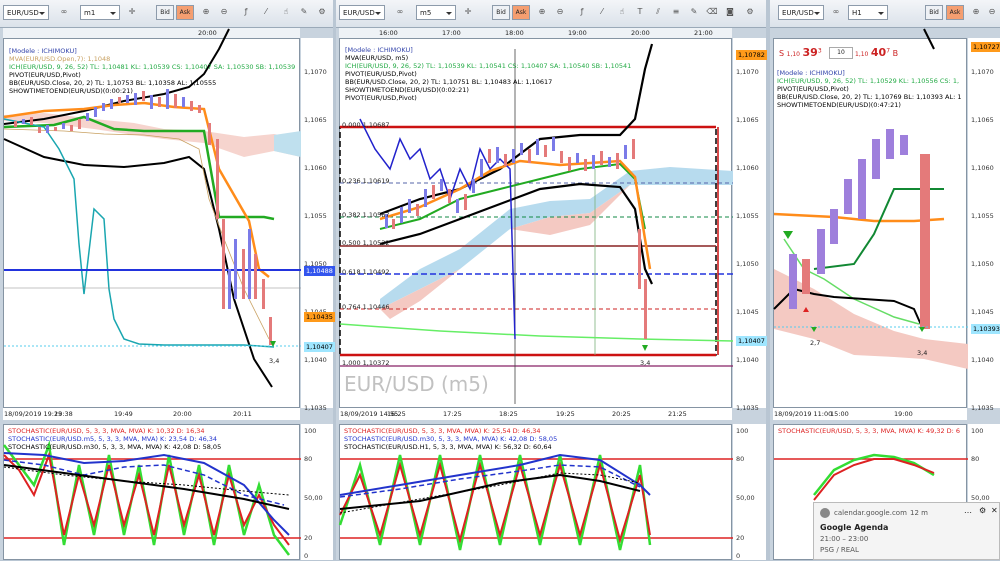 Image resolution: width=1000 pixels, height=561 pixels. Describe the element at coordinates (366, 125) in the screenshot. I see `fibonacci-level-label: 0,000 1,10687` at that location.